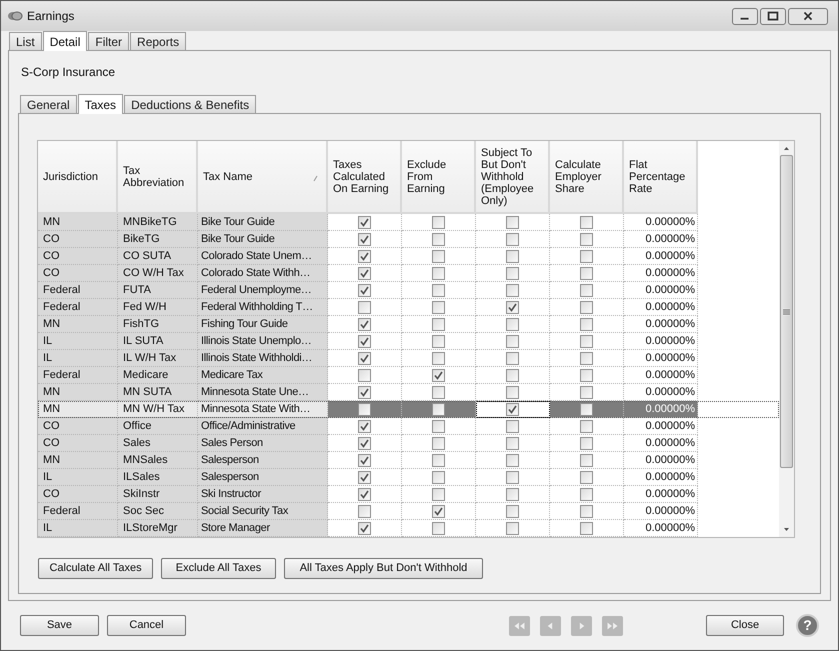 The height and width of the screenshot is (651, 839). I want to click on close-button: Close, so click(745, 625).